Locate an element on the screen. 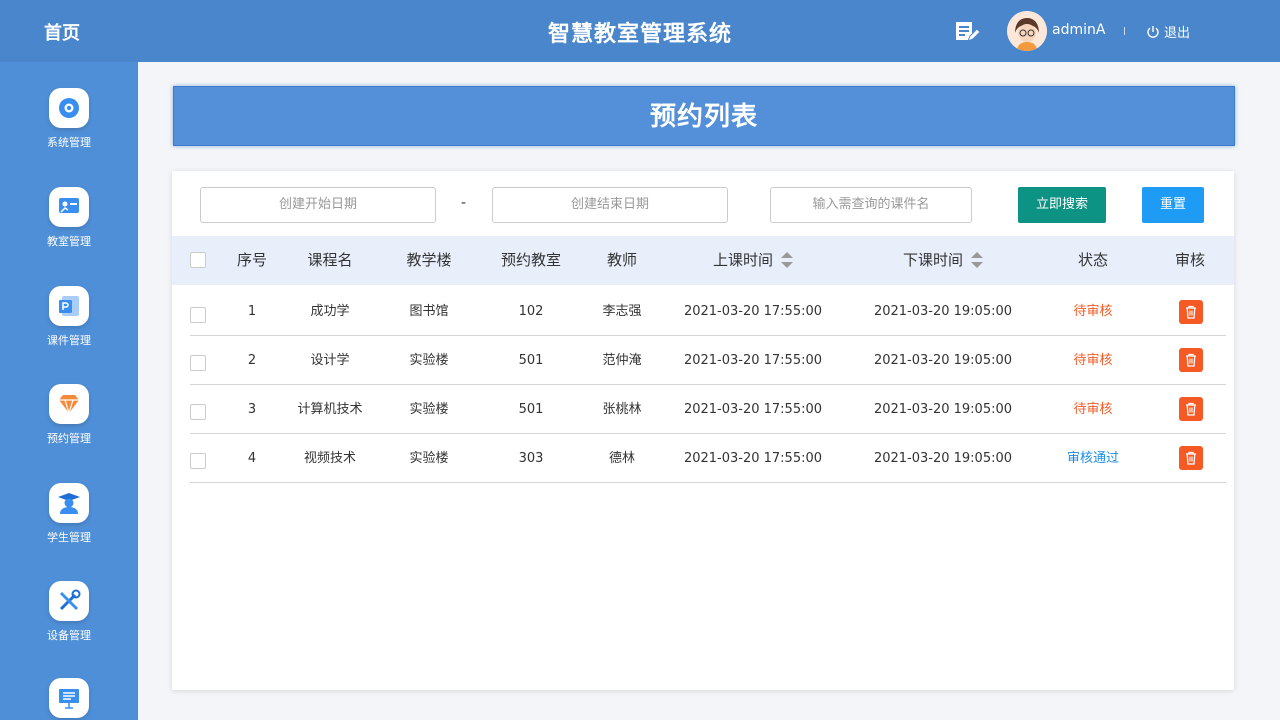  header-status: 状态 is located at coordinates (1092, 260).